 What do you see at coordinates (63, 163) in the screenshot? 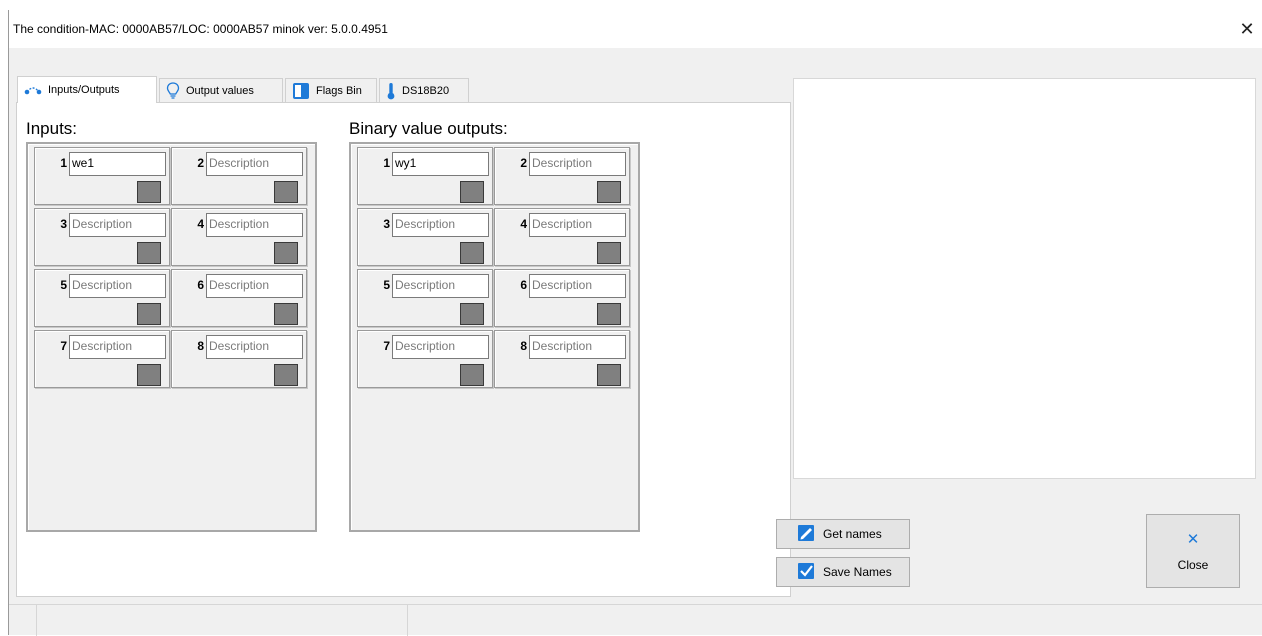
I see `input-number: 1` at bounding box center [63, 163].